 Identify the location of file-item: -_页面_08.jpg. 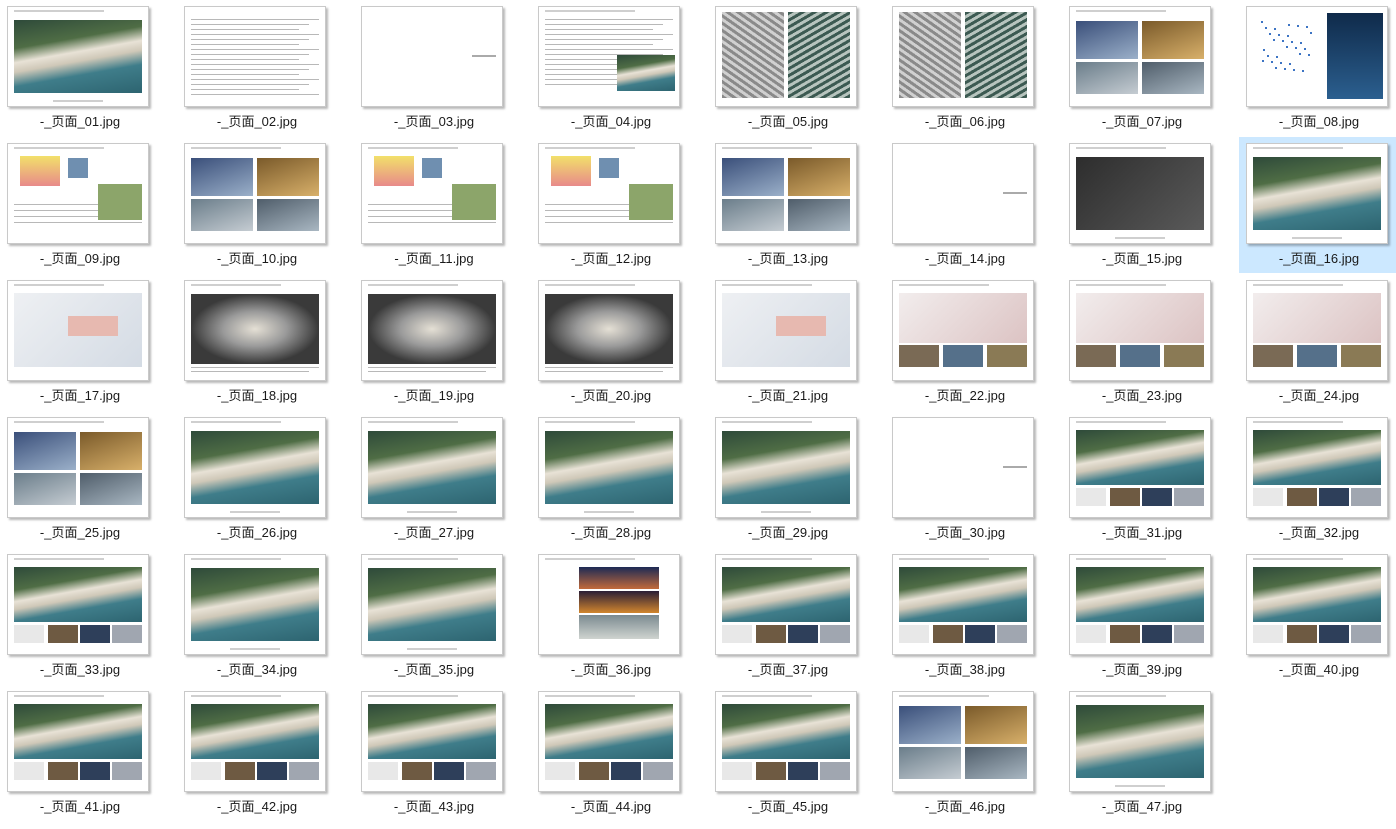
(1317, 68).